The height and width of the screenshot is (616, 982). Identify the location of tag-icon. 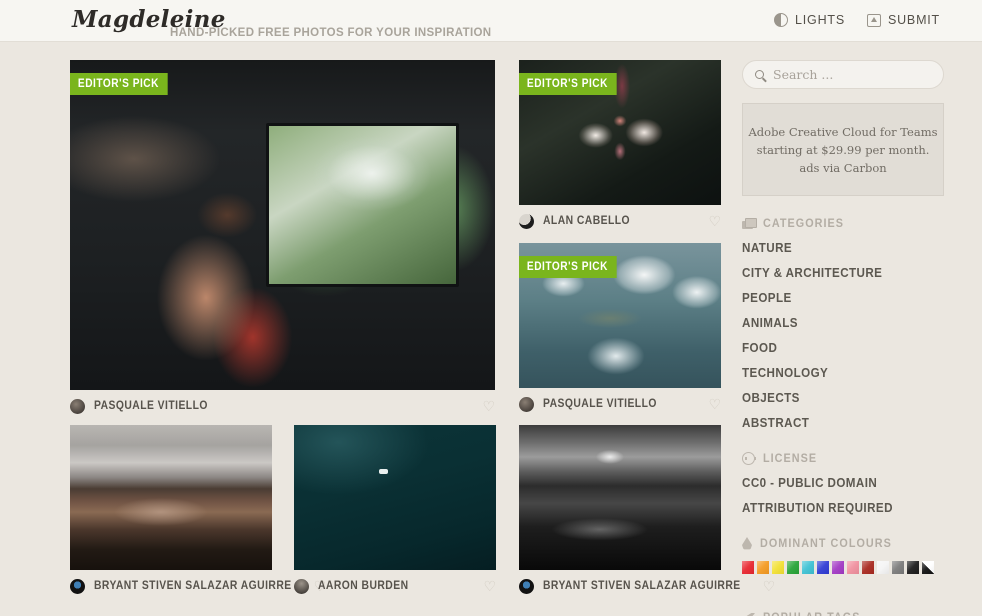
(748, 614).